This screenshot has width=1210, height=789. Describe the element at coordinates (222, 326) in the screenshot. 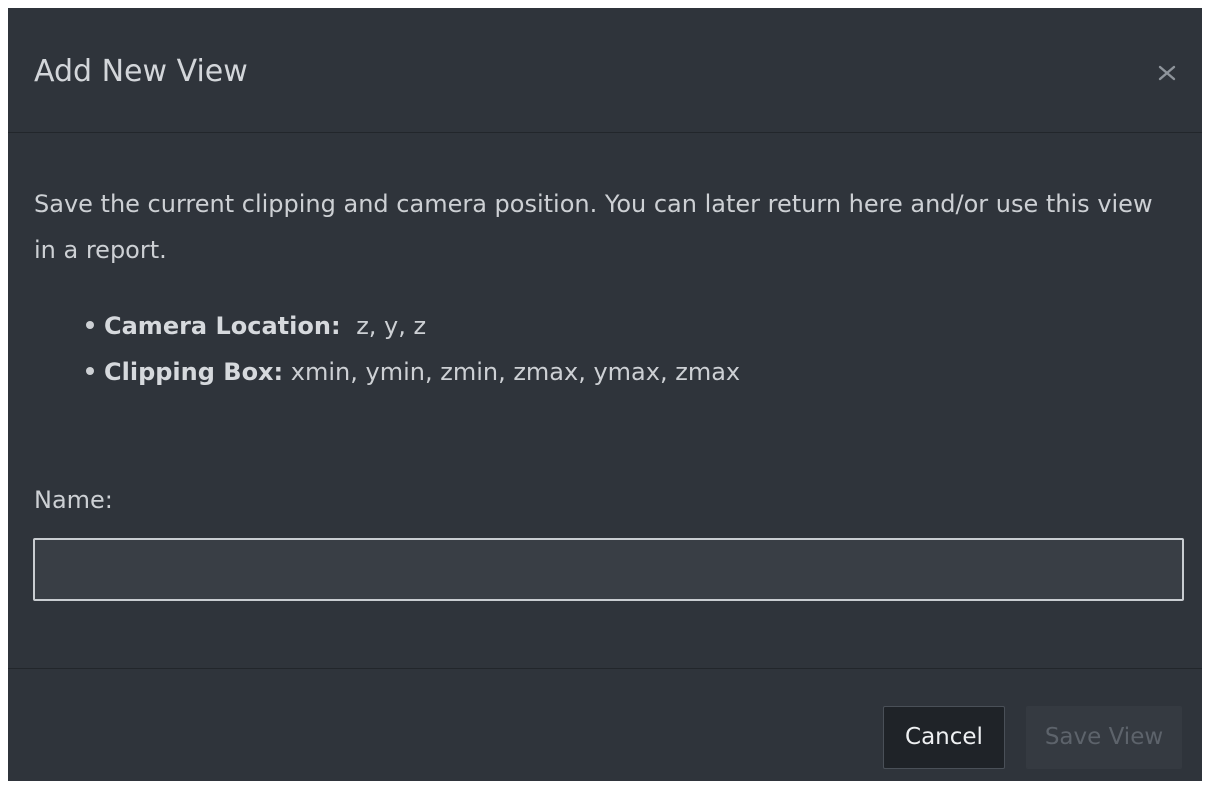

I see `detail-label: Camera Location:` at that location.